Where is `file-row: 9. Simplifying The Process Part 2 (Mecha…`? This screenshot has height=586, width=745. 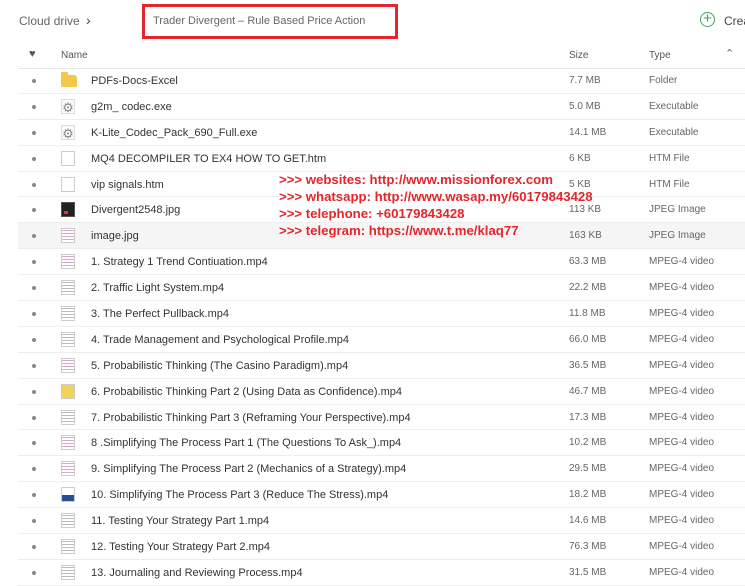 file-row: 9. Simplifying The Process Part 2 (Mecha… is located at coordinates (381, 469).